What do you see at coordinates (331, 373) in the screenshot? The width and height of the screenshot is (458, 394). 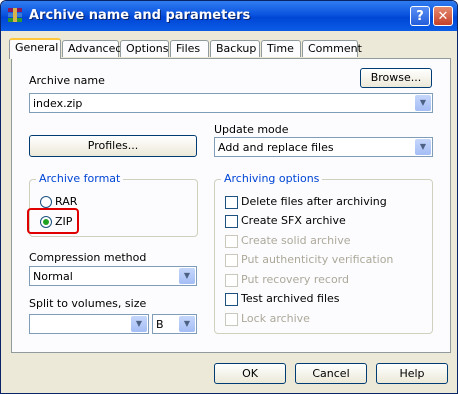 I see `cancel-button: Cancel` at bounding box center [331, 373].